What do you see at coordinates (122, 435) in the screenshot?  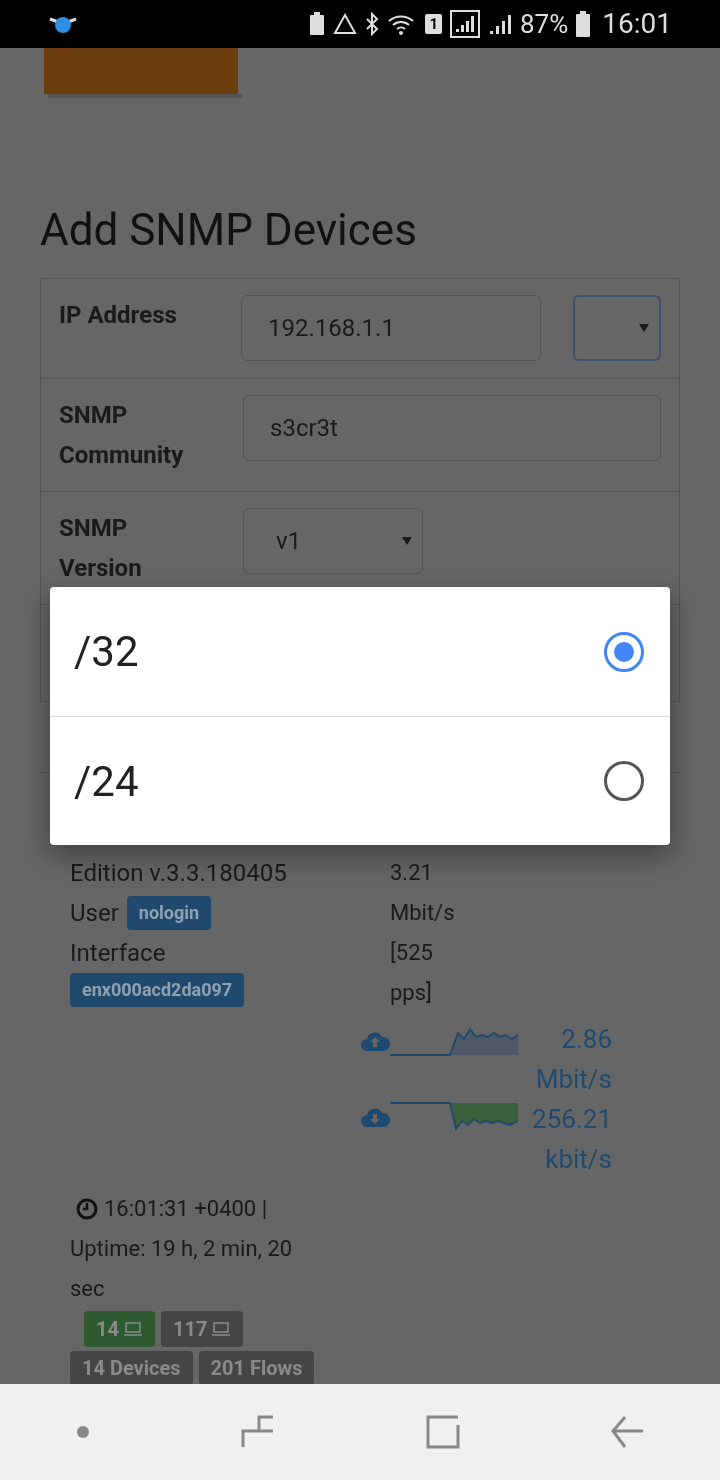 I see `field-label: SNMP Community` at bounding box center [122, 435].